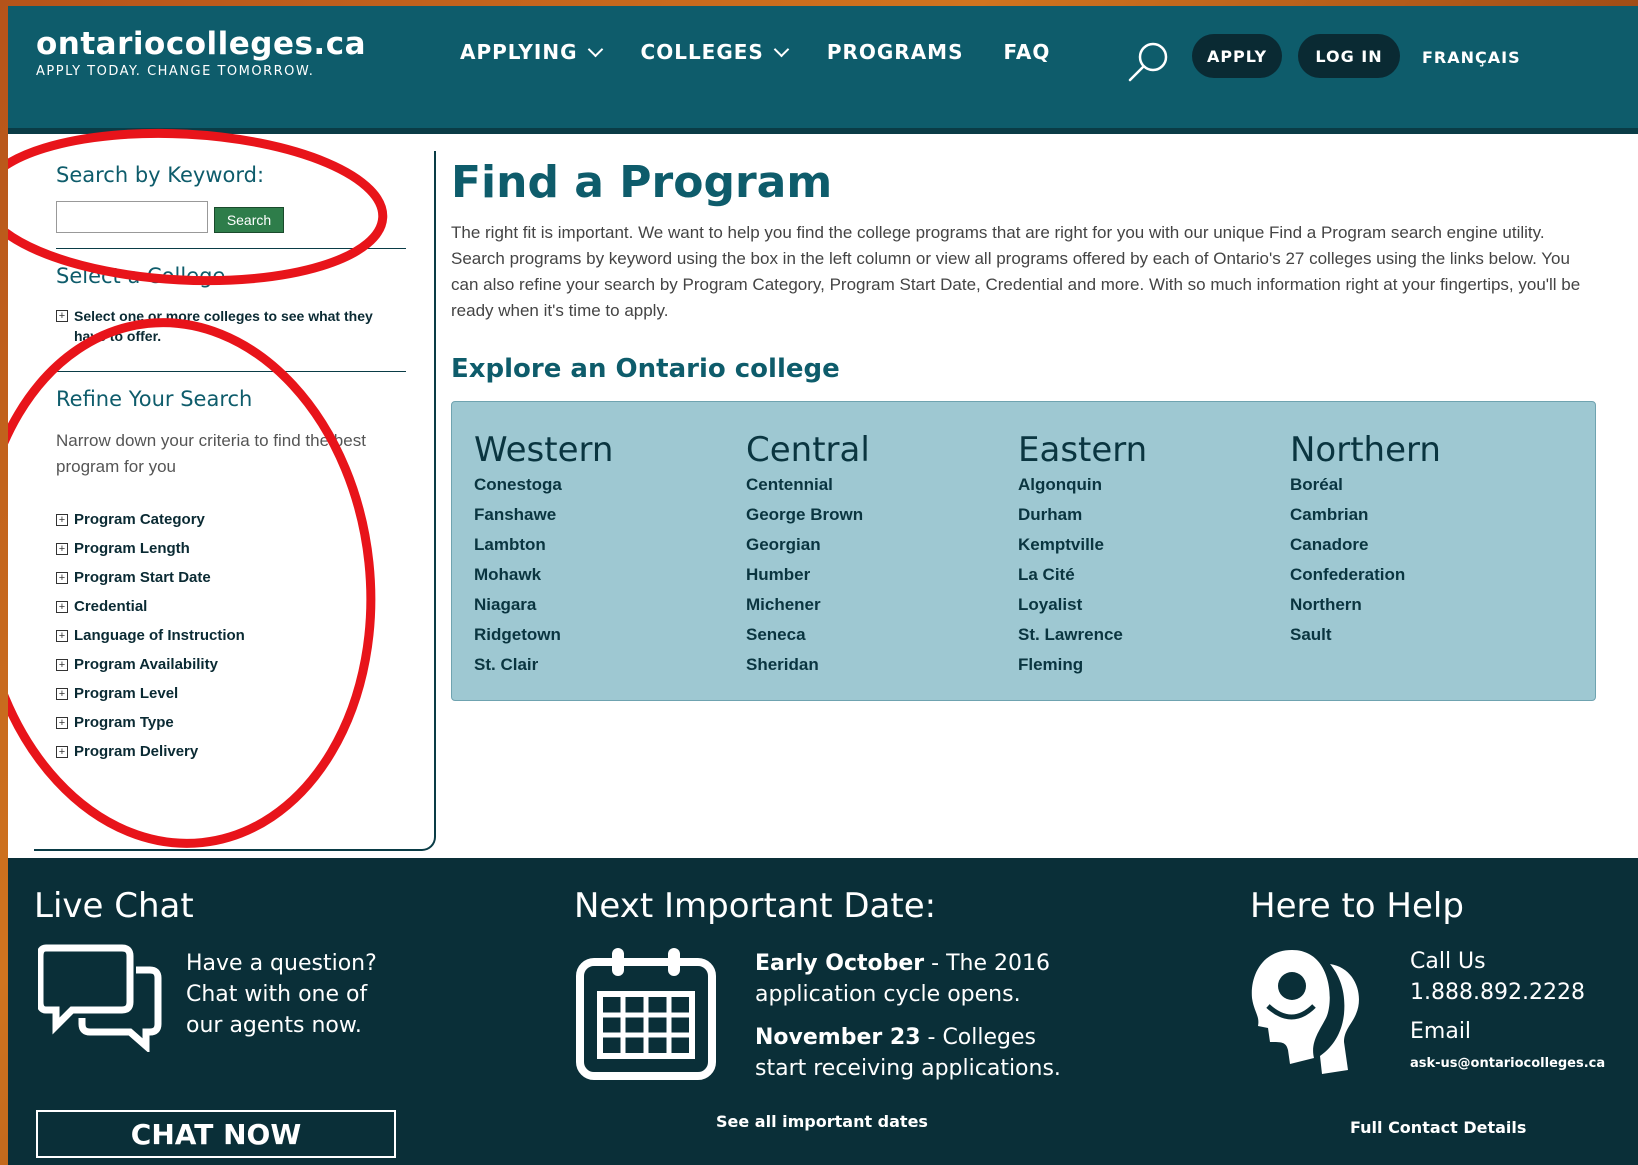  What do you see at coordinates (249, 220) in the screenshot?
I see `search-button: Search` at bounding box center [249, 220].